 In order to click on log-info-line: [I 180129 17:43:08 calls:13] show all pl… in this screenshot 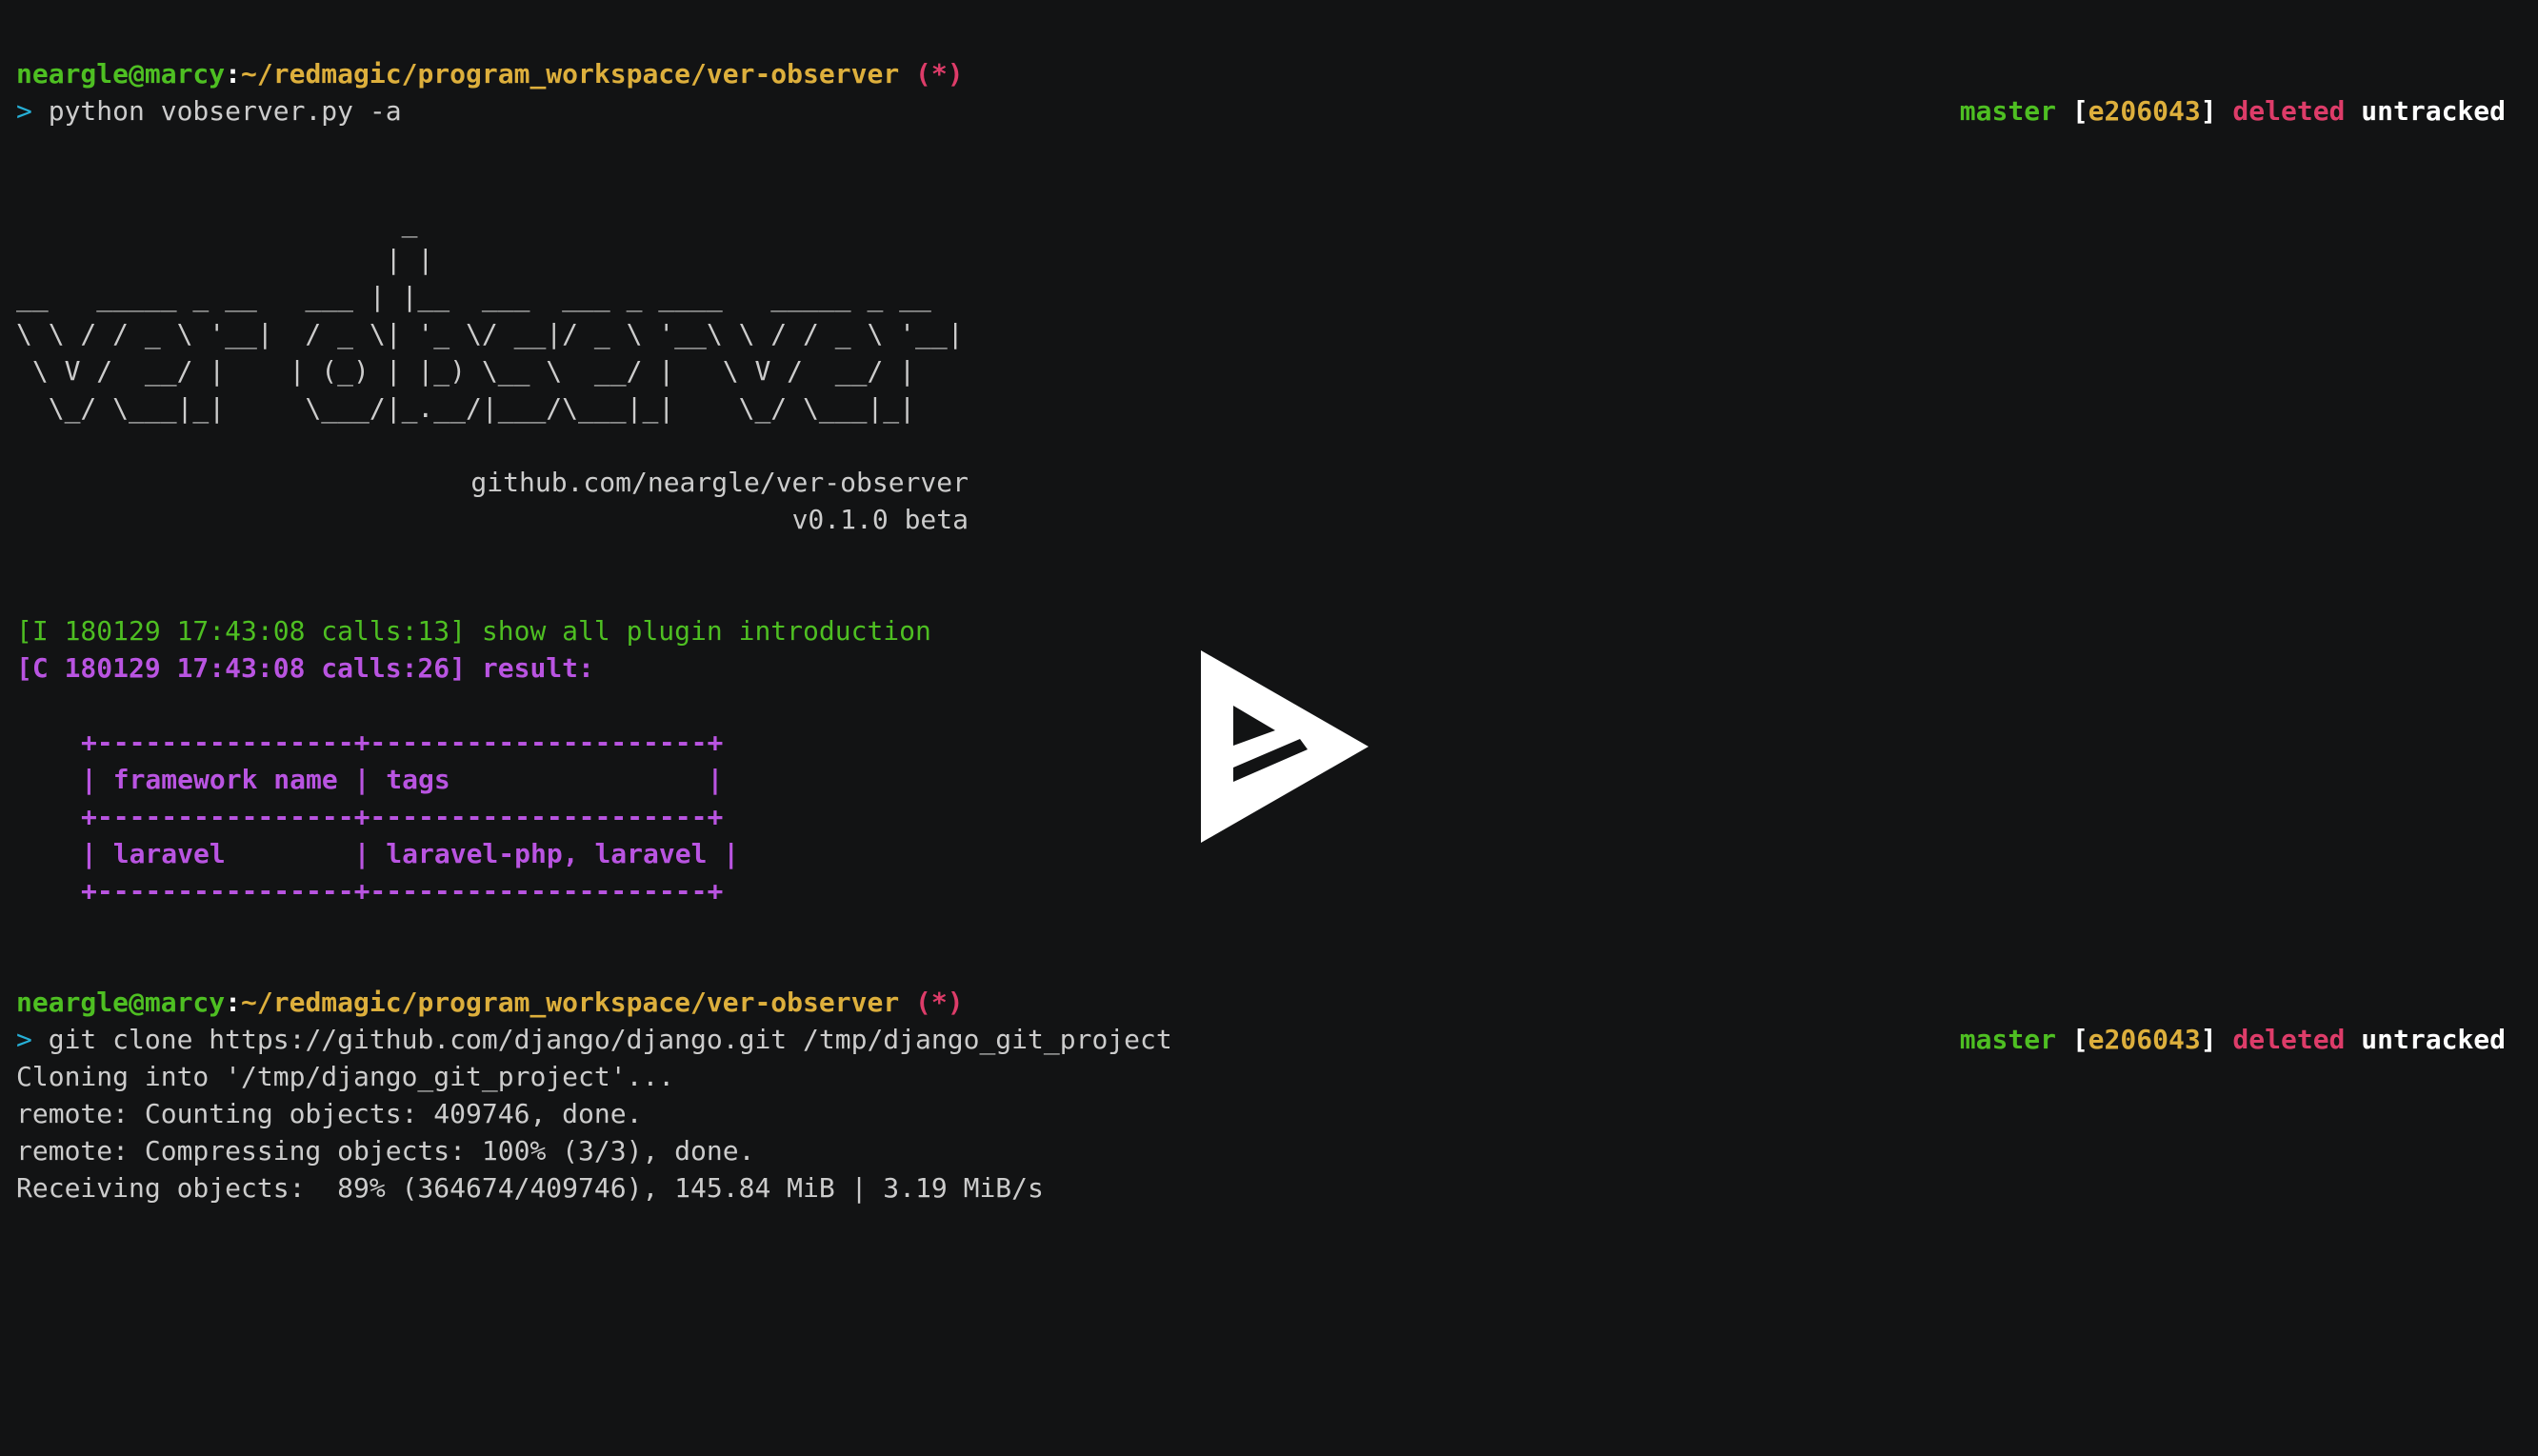, I will do `click(473, 631)`.